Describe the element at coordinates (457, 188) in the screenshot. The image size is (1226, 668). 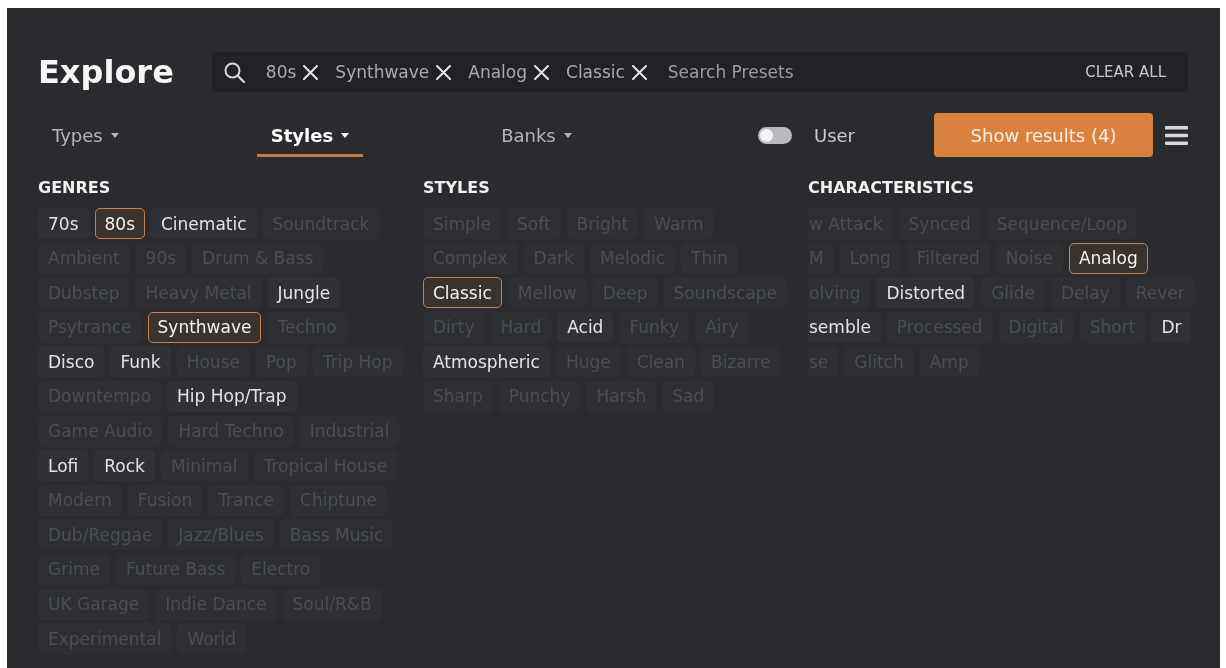
I see `section-heading: STYLES` at that location.